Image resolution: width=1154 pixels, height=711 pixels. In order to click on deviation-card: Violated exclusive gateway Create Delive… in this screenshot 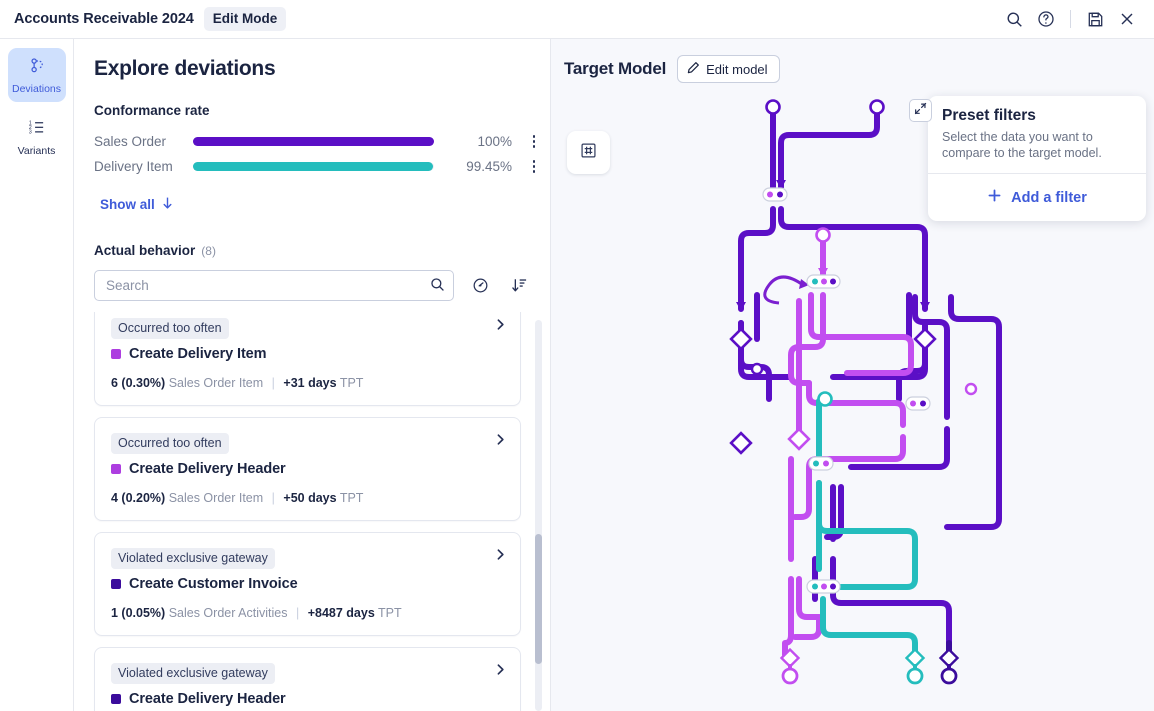, I will do `click(307, 679)`.